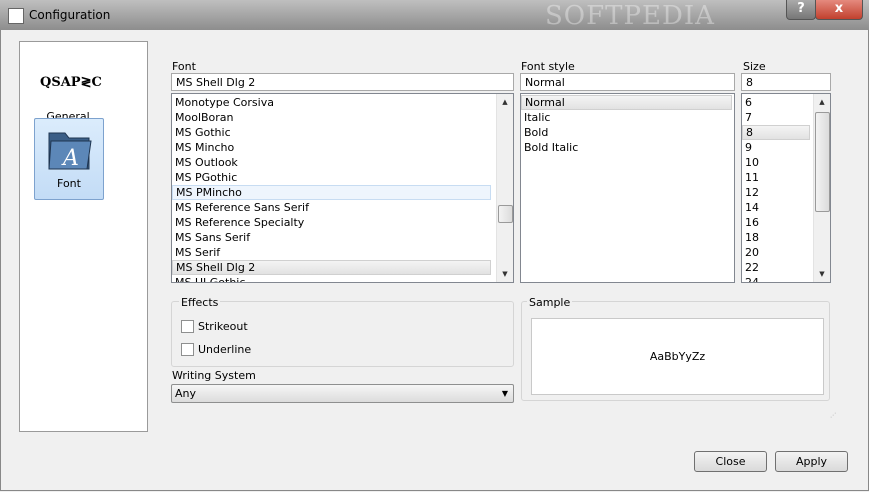 The height and width of the screenshot is (492, 869). Describe the element at coordinates (342, 334) in the screenshot. I see `effects-group` at that location.